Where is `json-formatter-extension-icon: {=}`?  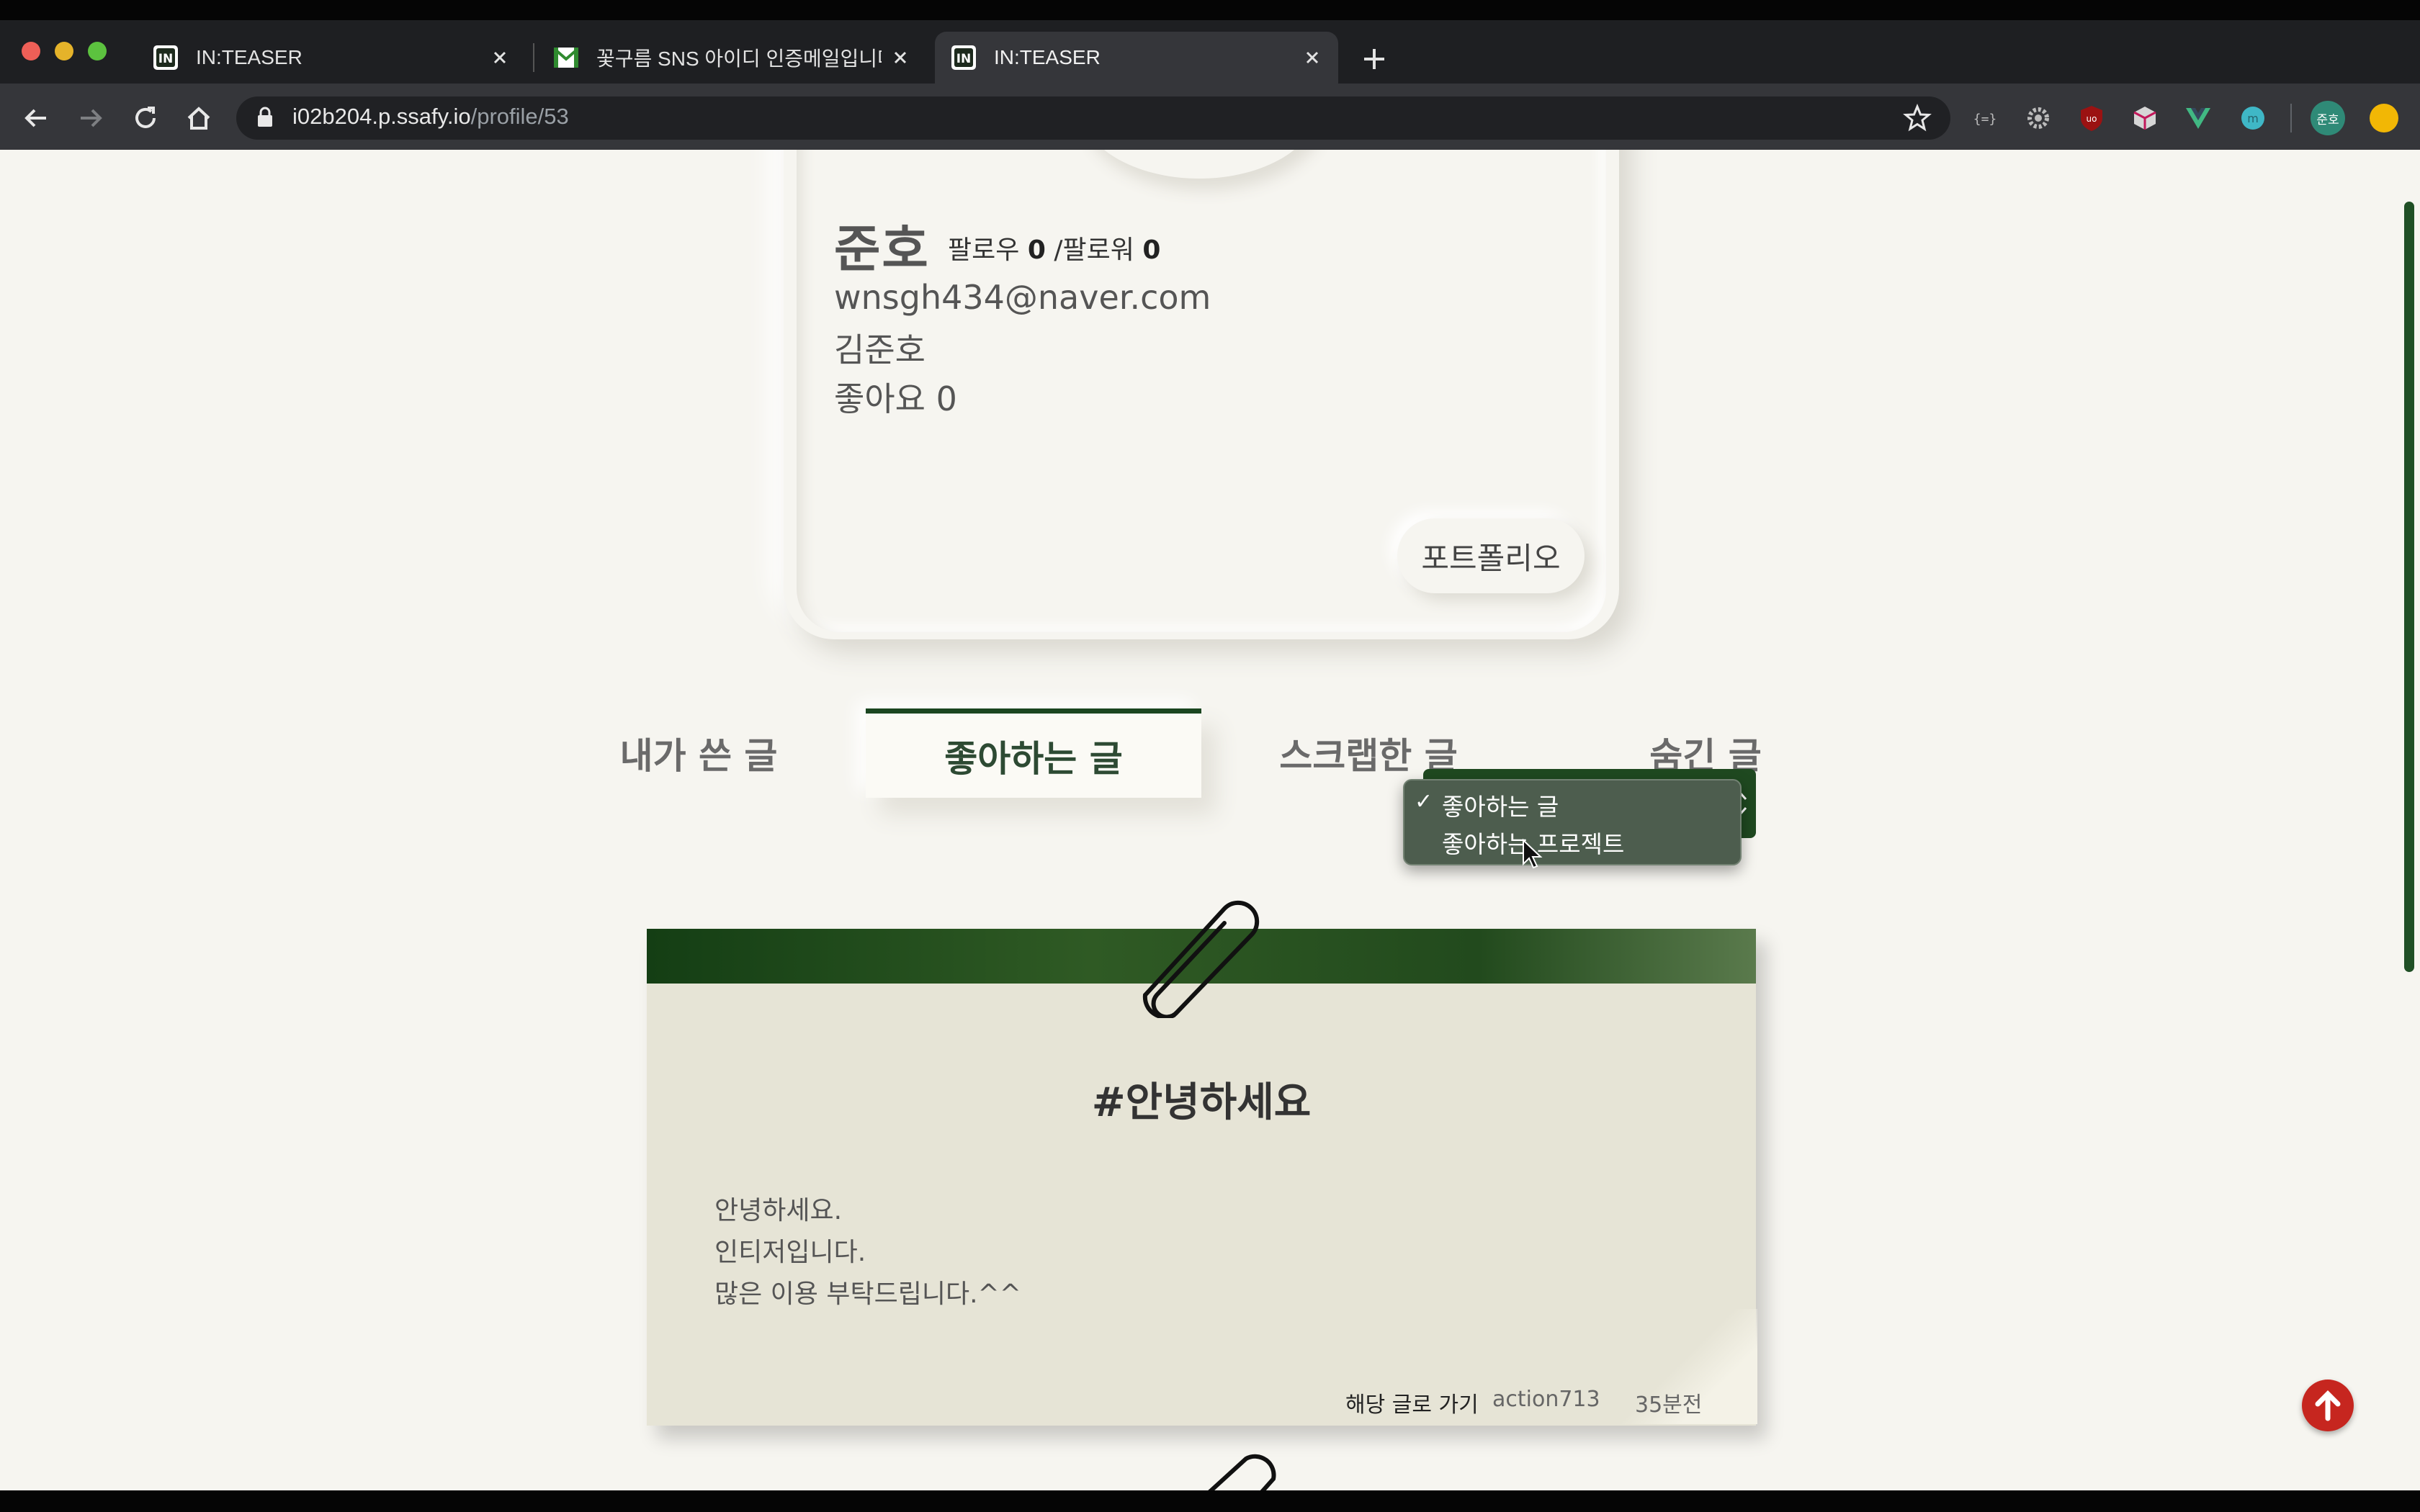
json-formatter-extension-icon: {=} is located at coordinates (1985, 118).